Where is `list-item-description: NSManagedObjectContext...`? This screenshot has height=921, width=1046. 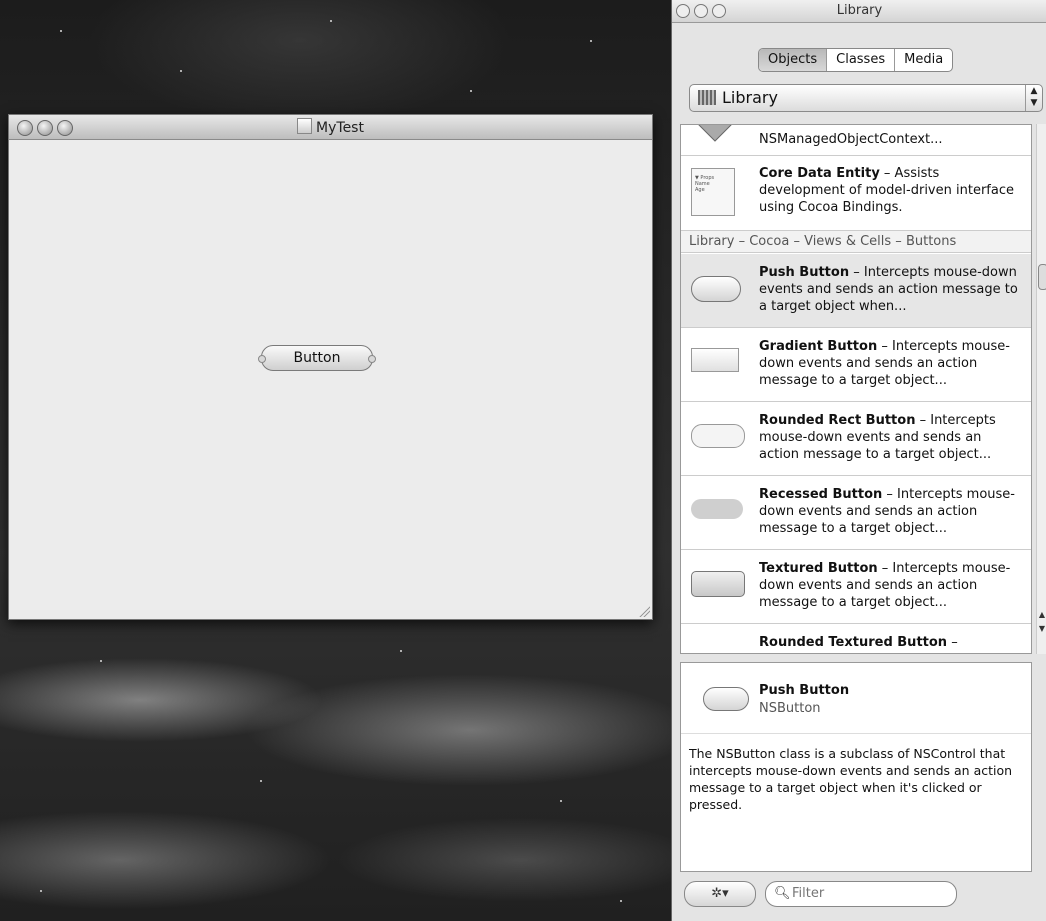 list-item-description: NSManagedObjectContext... is located at coordinates (851, 139).